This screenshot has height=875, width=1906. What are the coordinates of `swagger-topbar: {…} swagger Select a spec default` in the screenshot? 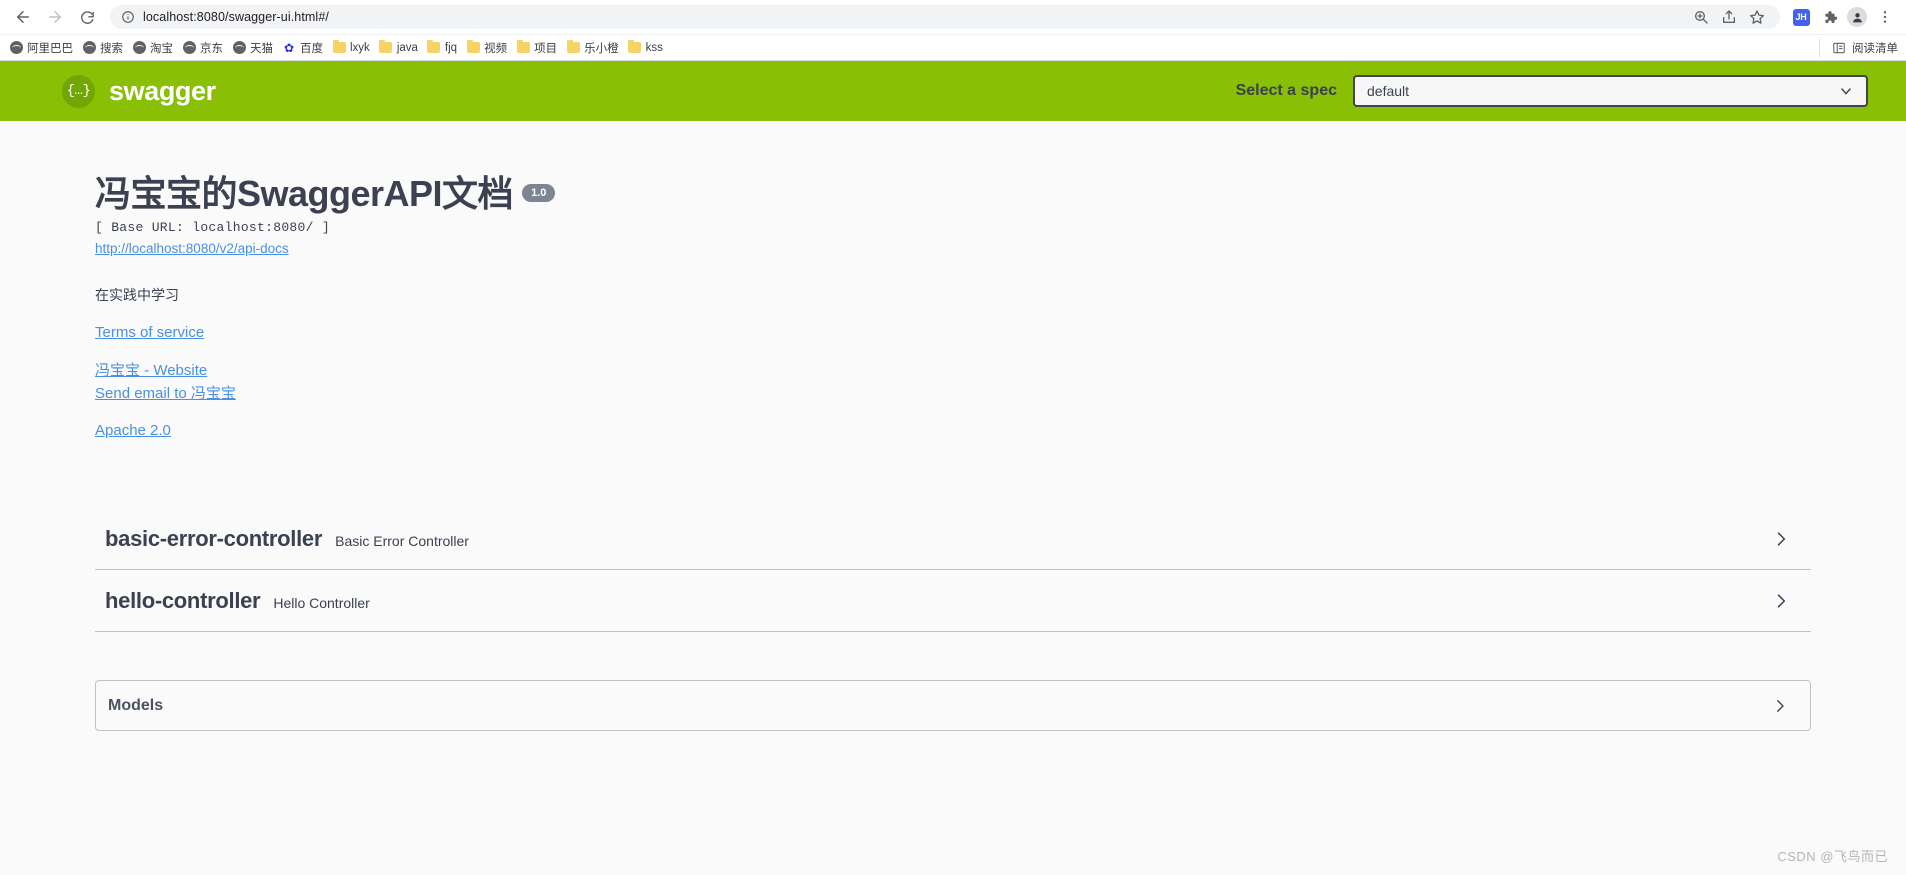 It's located at (953, 91).